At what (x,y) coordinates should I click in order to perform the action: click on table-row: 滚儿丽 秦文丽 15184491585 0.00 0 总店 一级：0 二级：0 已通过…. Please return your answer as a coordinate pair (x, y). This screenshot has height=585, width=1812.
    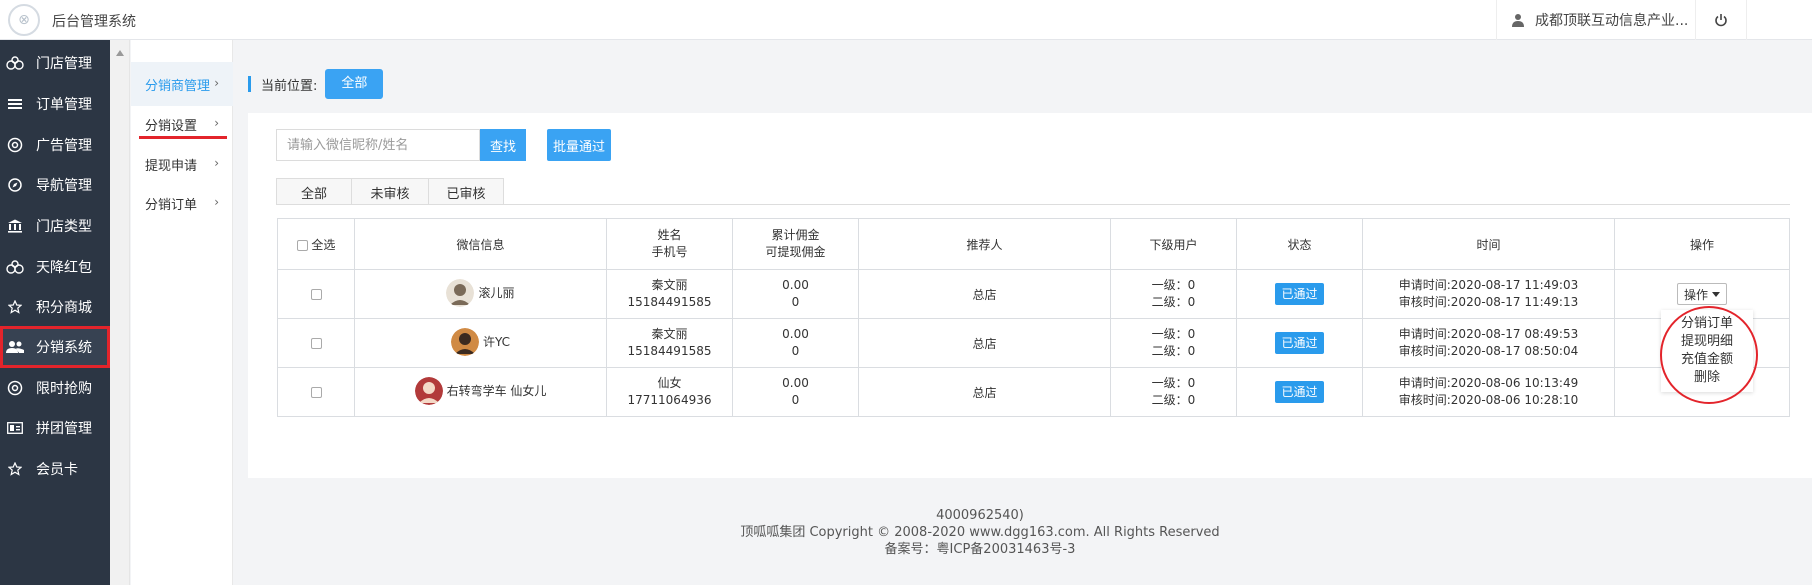
    Looking at the image, I should click on (1033, 294).